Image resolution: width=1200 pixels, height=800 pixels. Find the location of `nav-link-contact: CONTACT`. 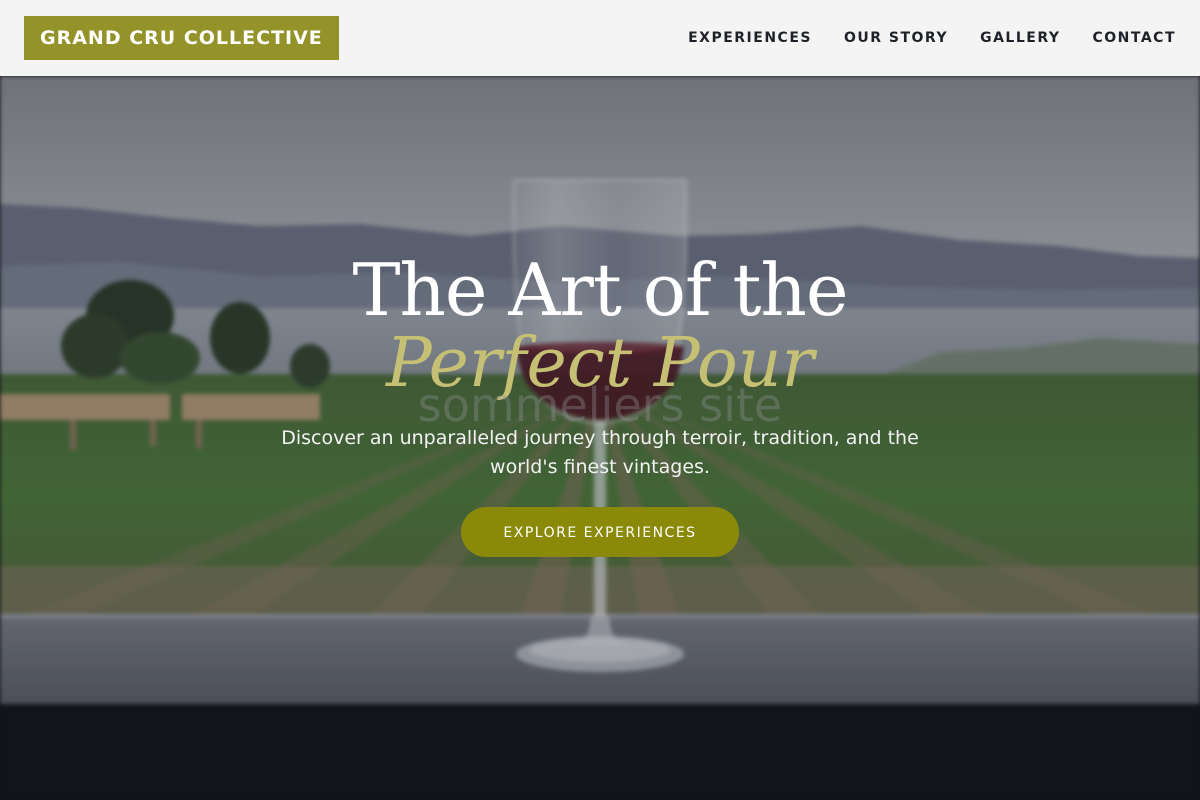

nav-link-contact: CONTACT is located at coordinates (1134, 38).